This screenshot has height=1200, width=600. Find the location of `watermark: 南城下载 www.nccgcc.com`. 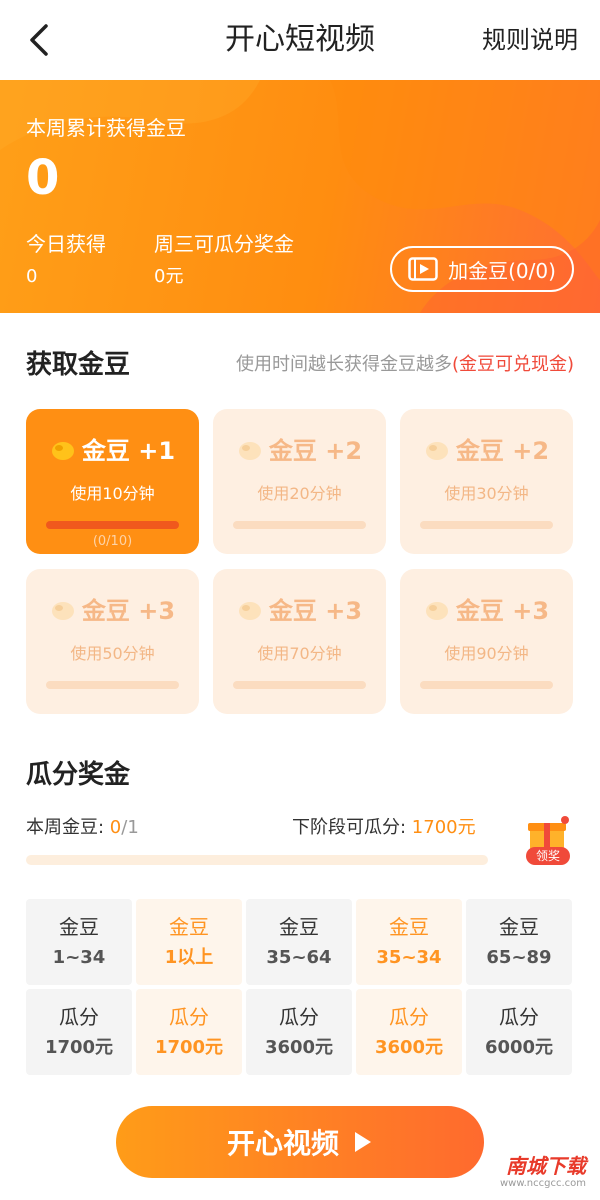

watermark: 南城下载 www.nccgcc.com is located at coordinates (543, 1172).